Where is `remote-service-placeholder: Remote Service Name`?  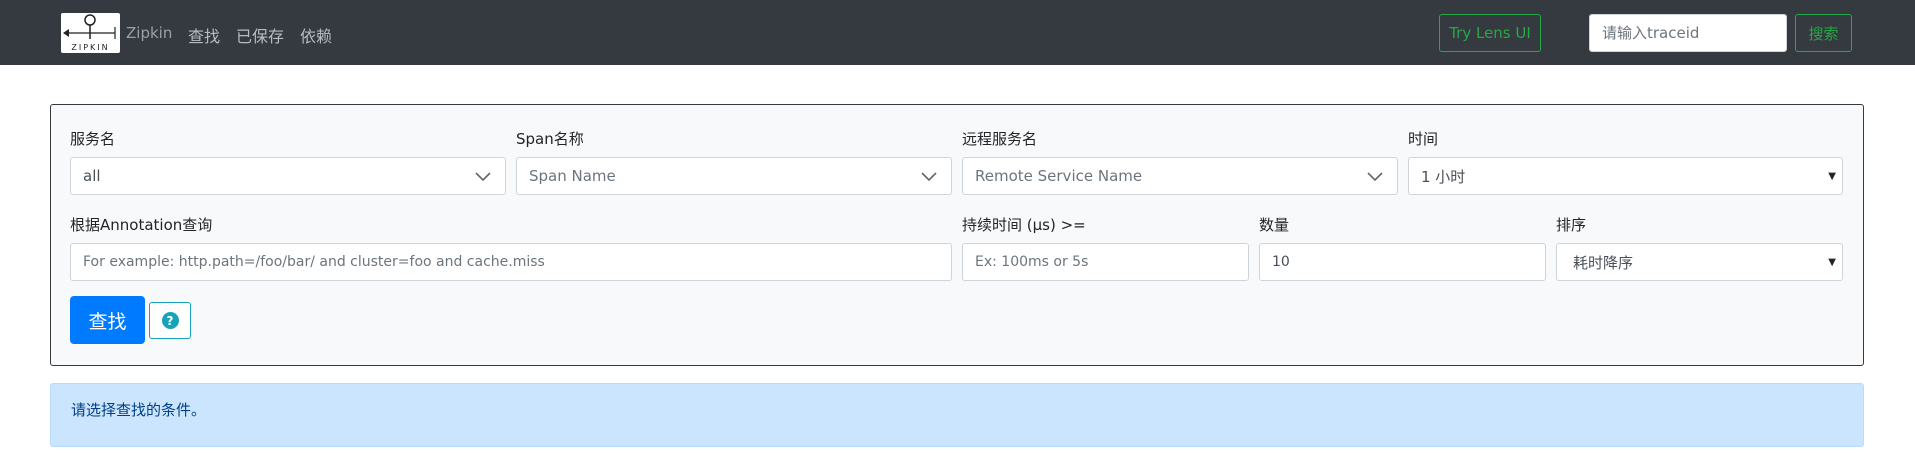
remote-service-placeholder: Remote Service Name is located at coordinates (1059, 176).